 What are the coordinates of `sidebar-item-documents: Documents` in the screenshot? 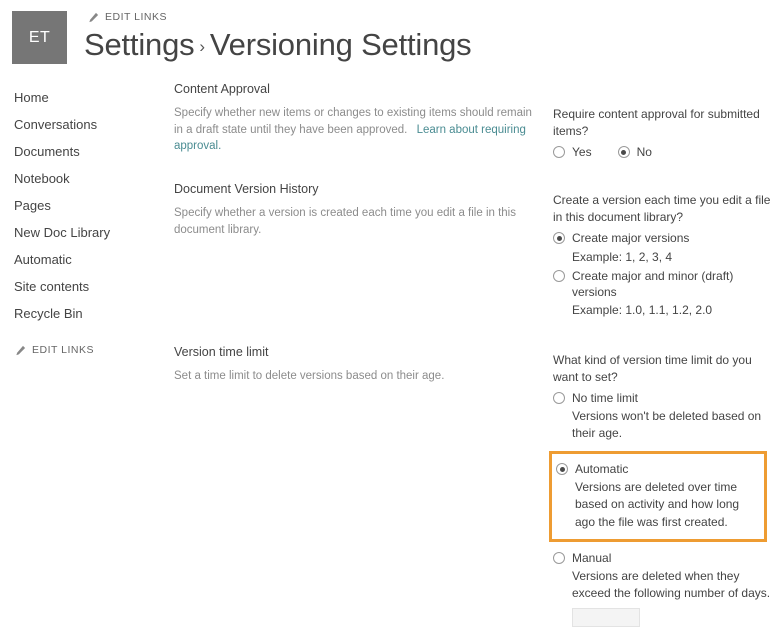 It's located at (84, 151).